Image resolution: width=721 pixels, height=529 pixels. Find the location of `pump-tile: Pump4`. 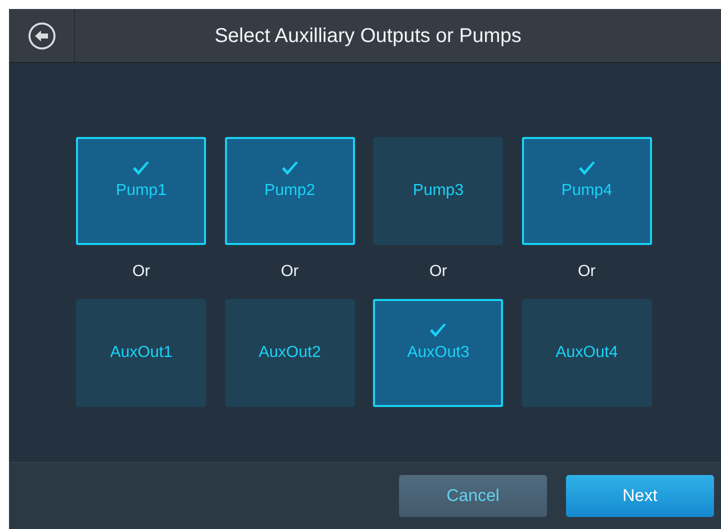

pump-tile: Pump4 is located at coordinates (587, 191).